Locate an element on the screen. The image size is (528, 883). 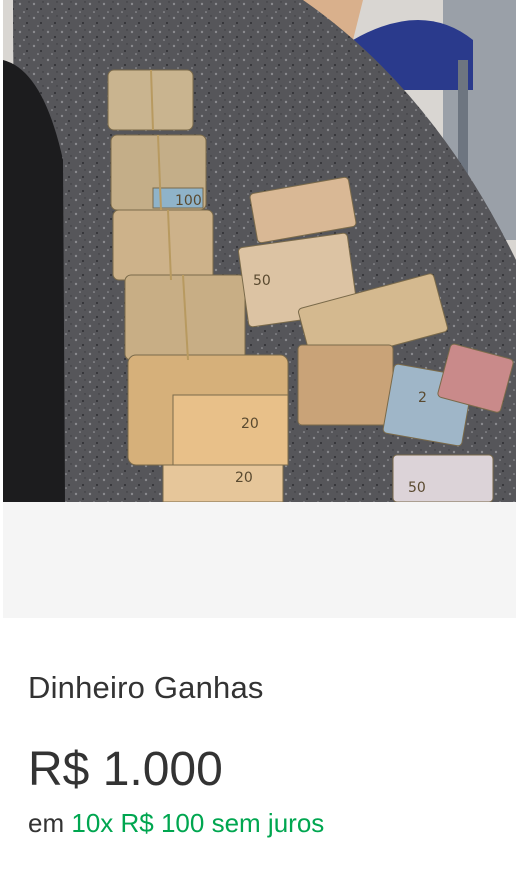
installments-no-interest: sem juros is located at coordinates (268, 823).